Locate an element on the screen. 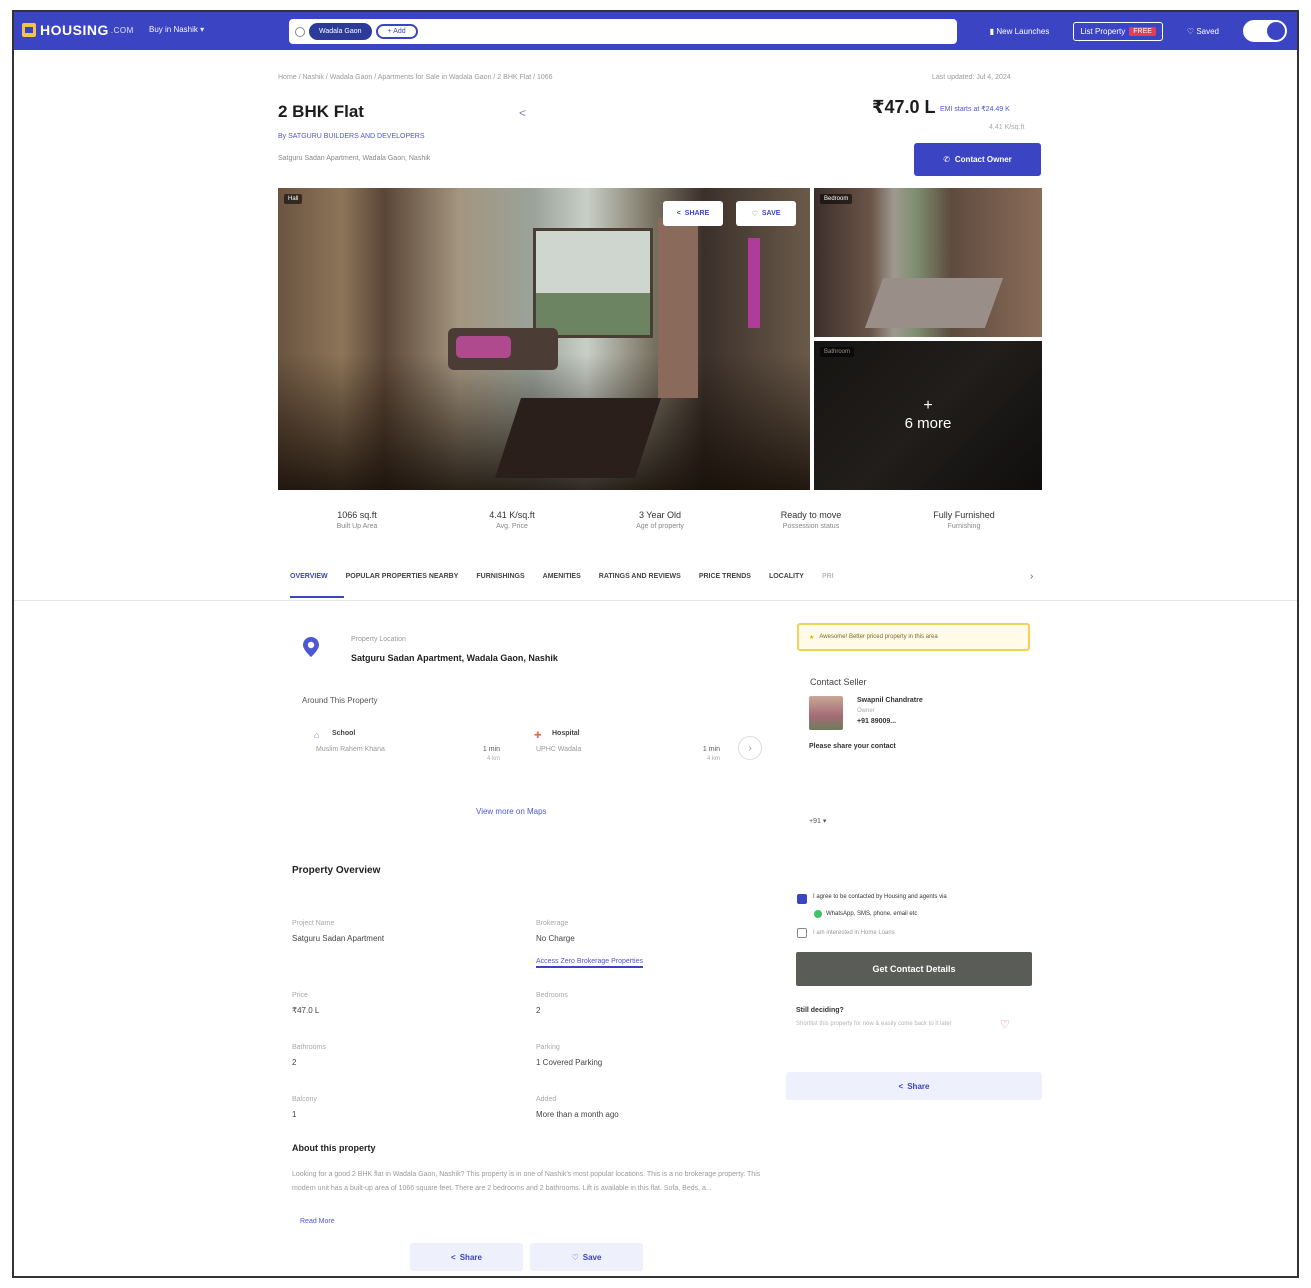  home-loan-row: I am interested in Home Loans is located at coordinates (846, 933).